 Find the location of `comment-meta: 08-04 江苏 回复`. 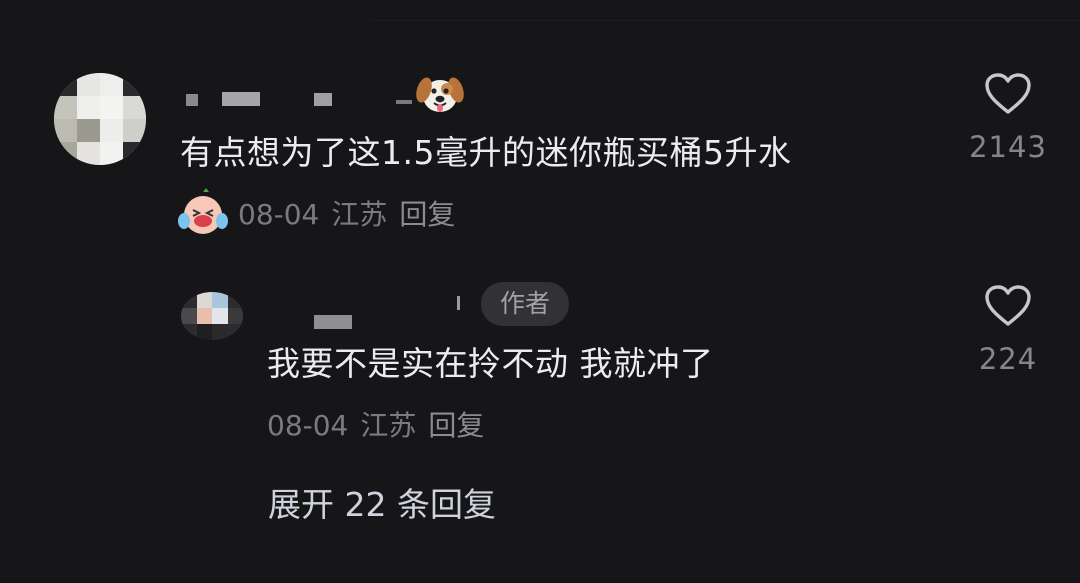

comment-meta: 08-04 江苏 回复 is located at coordinates (352, 215).